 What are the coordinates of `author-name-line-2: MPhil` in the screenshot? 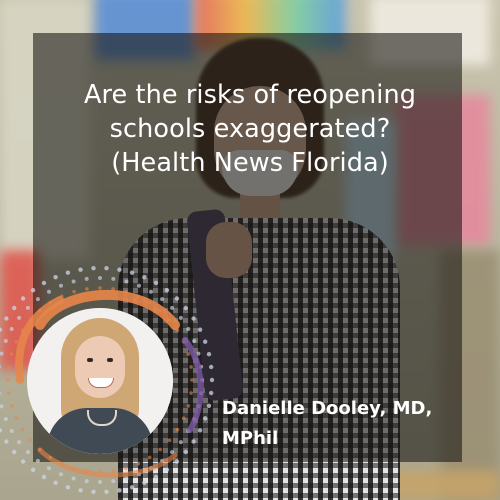 It's located at (250, 438).